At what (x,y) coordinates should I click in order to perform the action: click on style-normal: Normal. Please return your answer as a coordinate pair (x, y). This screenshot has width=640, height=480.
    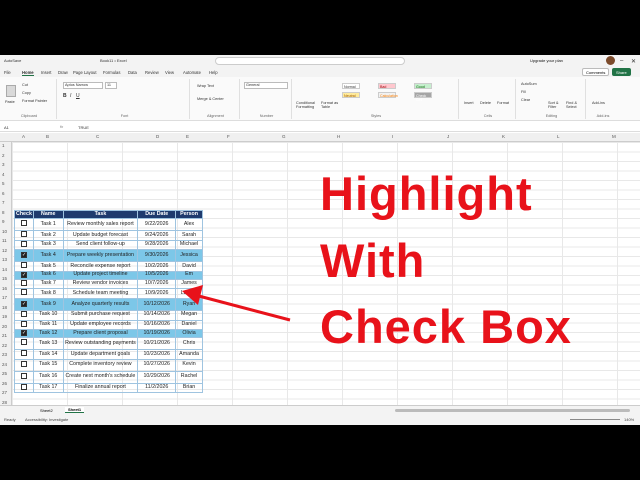
    Looking at the image, I should click on (351, 86).